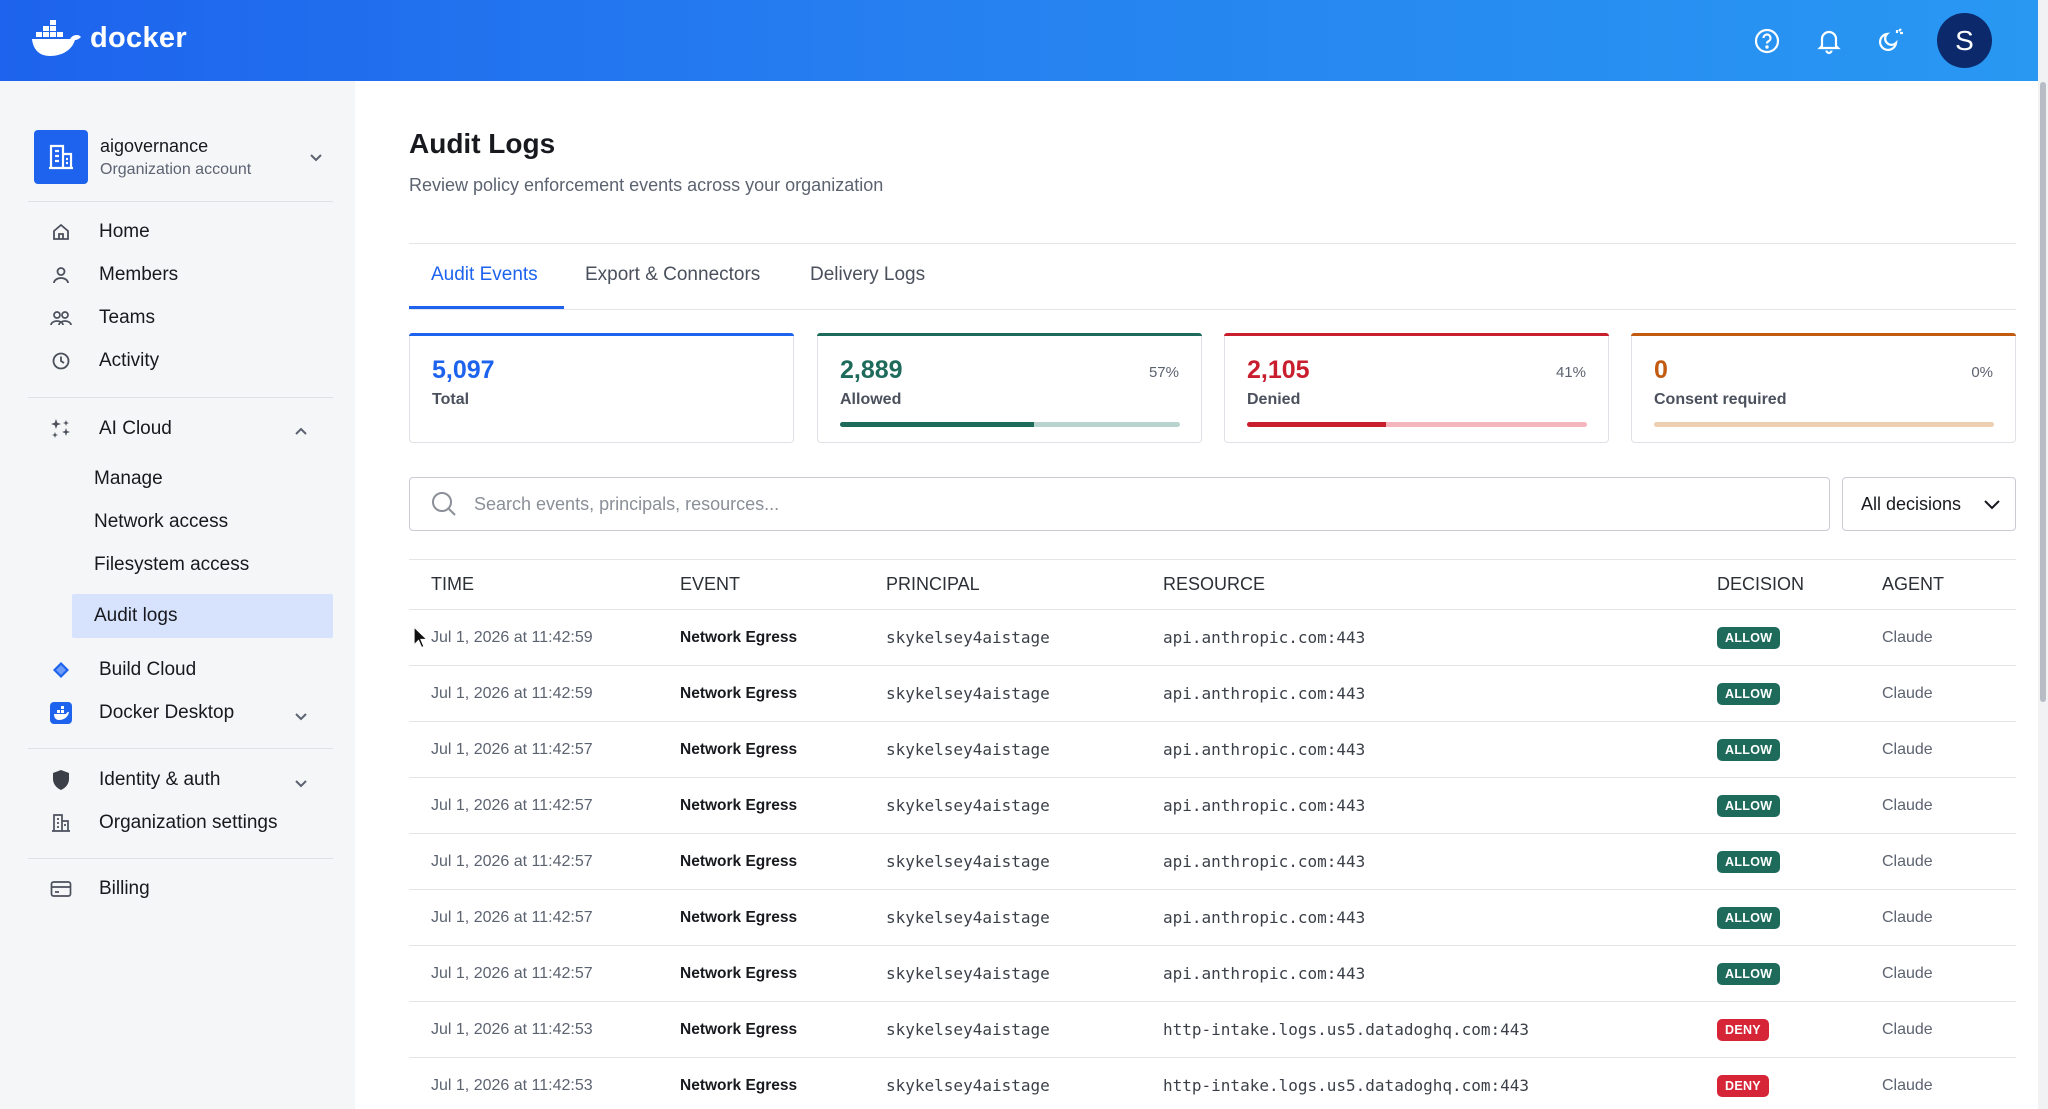  I want to click on sidebar-item-organization-settings: Organization settings, so click(164, 823).